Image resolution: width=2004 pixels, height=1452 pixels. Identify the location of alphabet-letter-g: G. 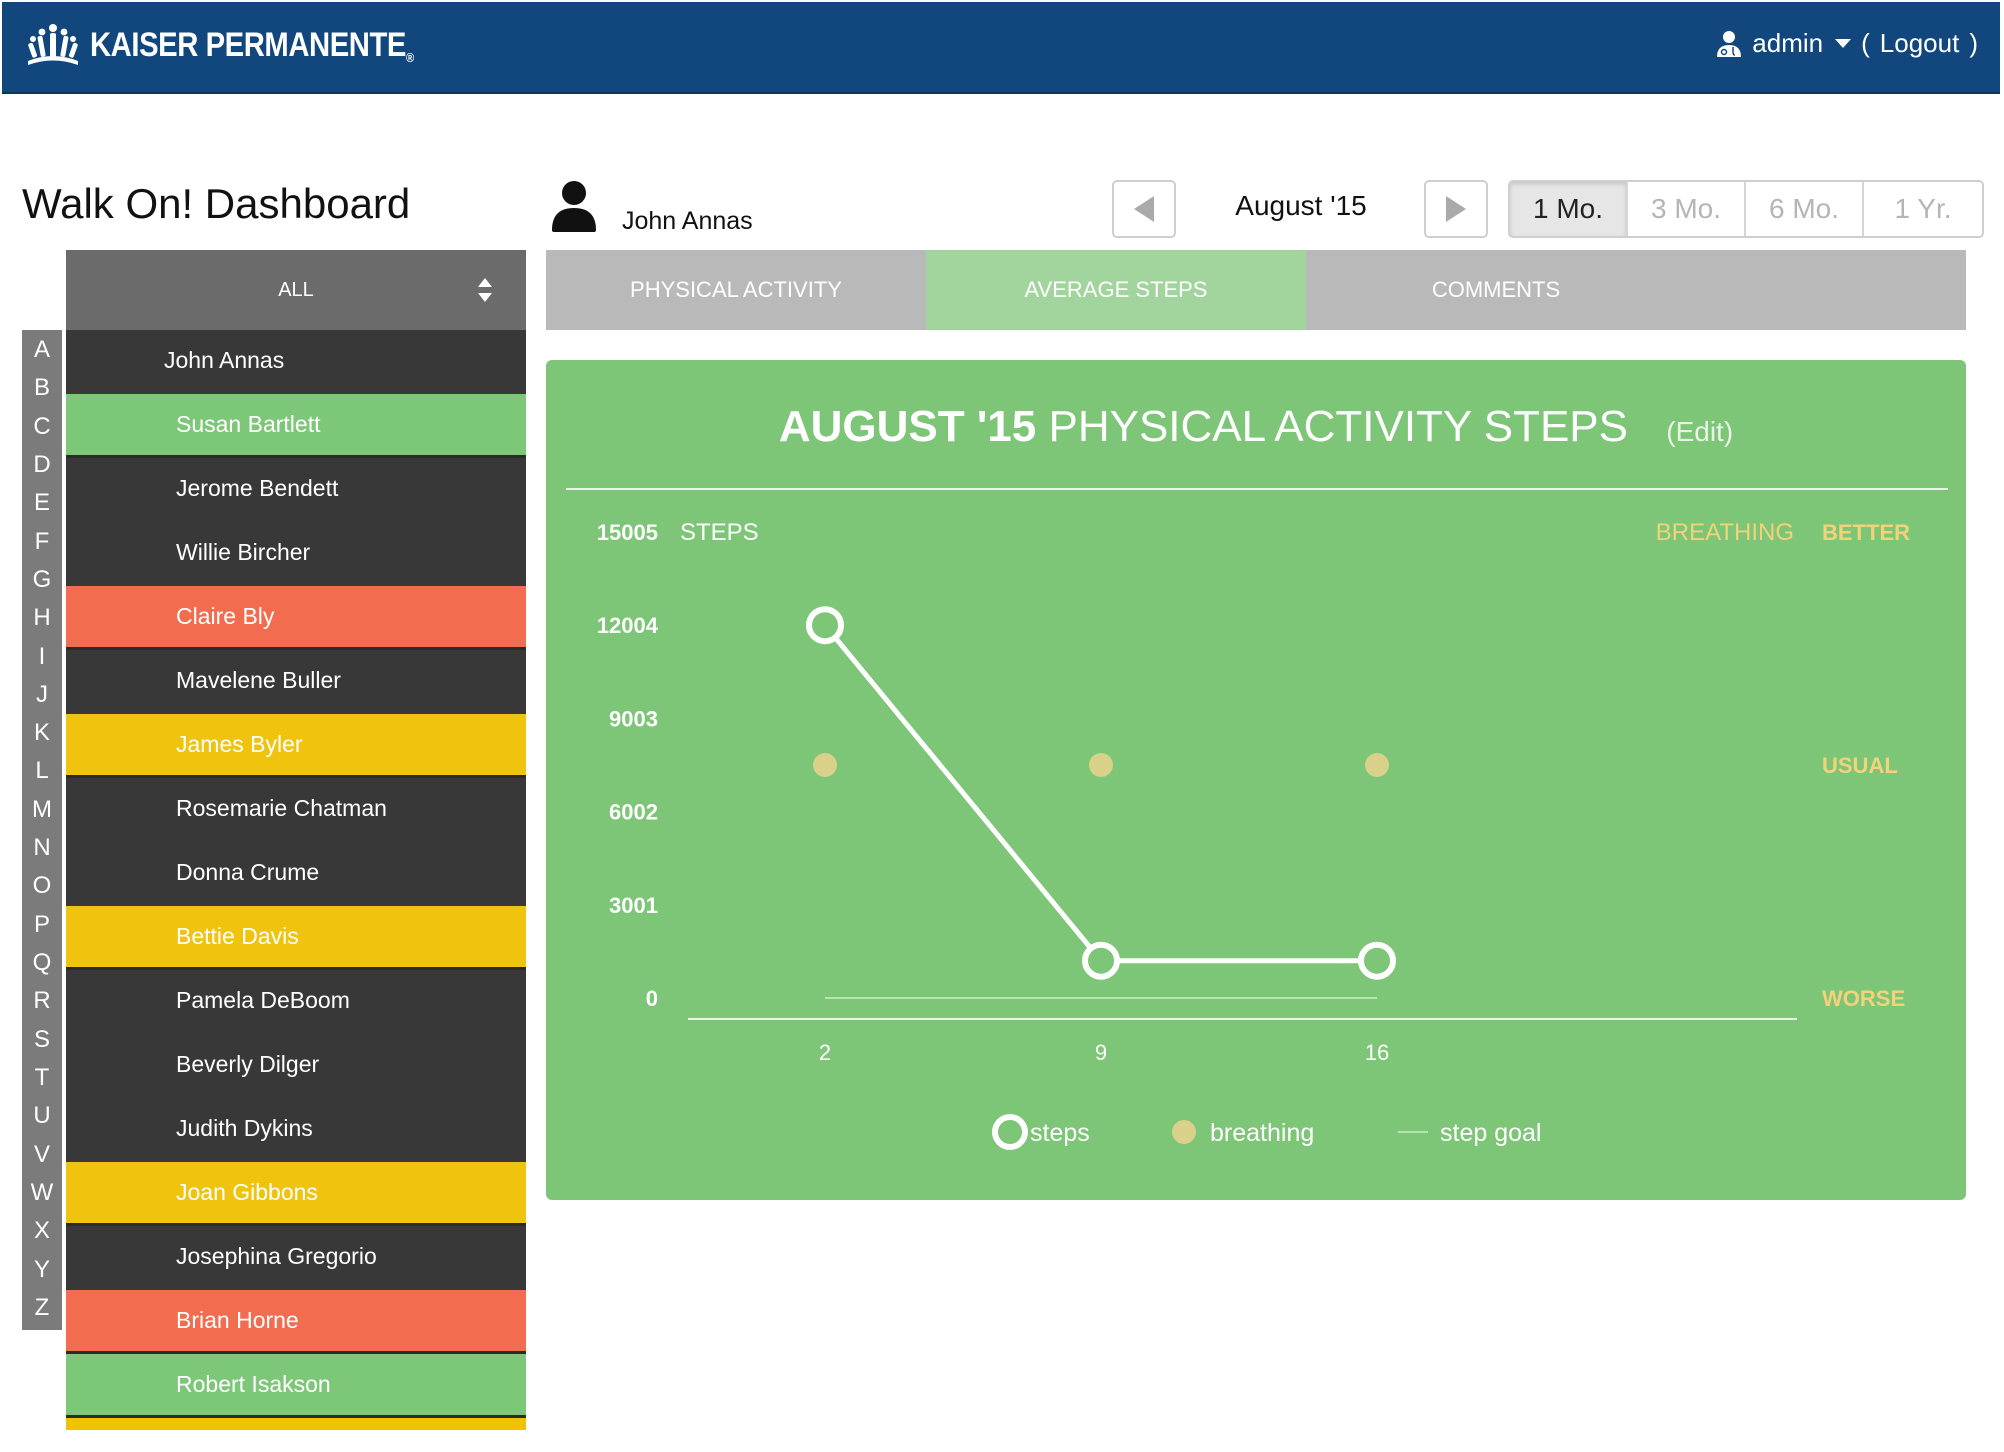
(42, 579).